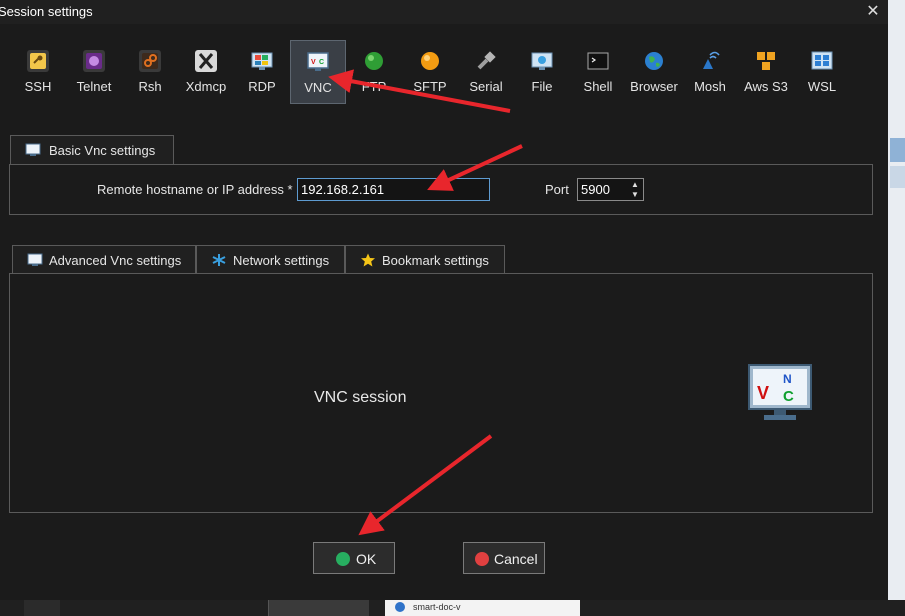 Image resolution: width=905 pixels, height=616 pixels. What do you see at coordinates (598, 86) in the screenshot?
I see `session-type-label: Shell` at bounding box center [598, 86].